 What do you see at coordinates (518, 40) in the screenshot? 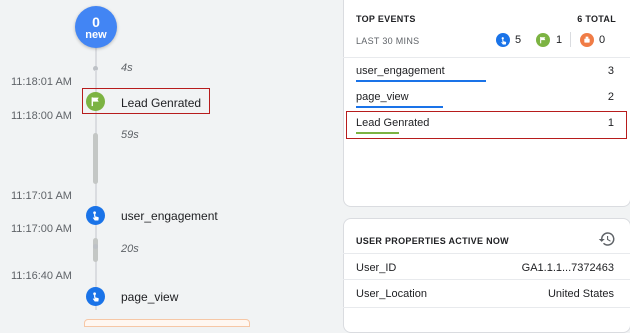
I see `touch-event-count: 5` at bounding box center [518, 40].